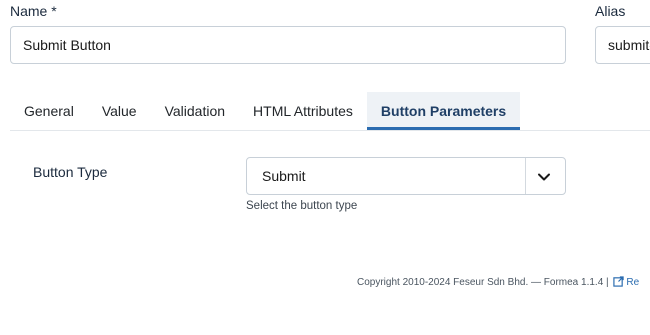  What do you see at coordinates (284, 176) in the screenshot?
I see `button-type-value: Submit` at bounding box center [284, 176].